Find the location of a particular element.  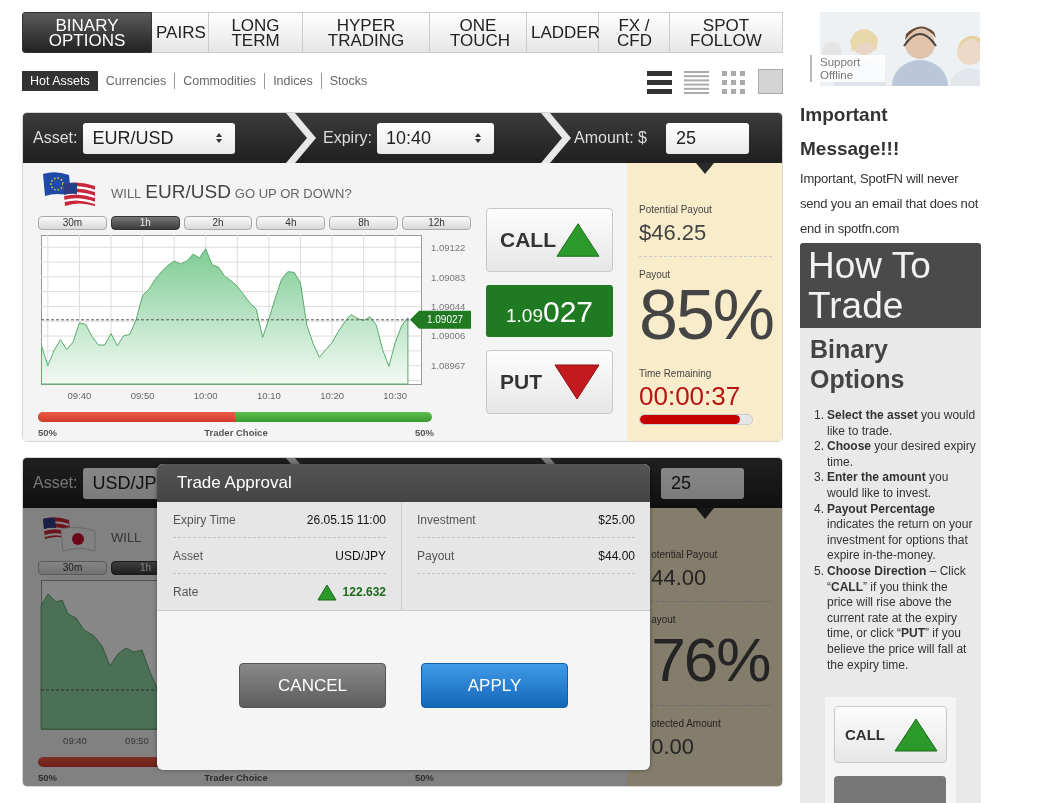

axis-tick-label: 10:00 is located at coordinates (205, 395).